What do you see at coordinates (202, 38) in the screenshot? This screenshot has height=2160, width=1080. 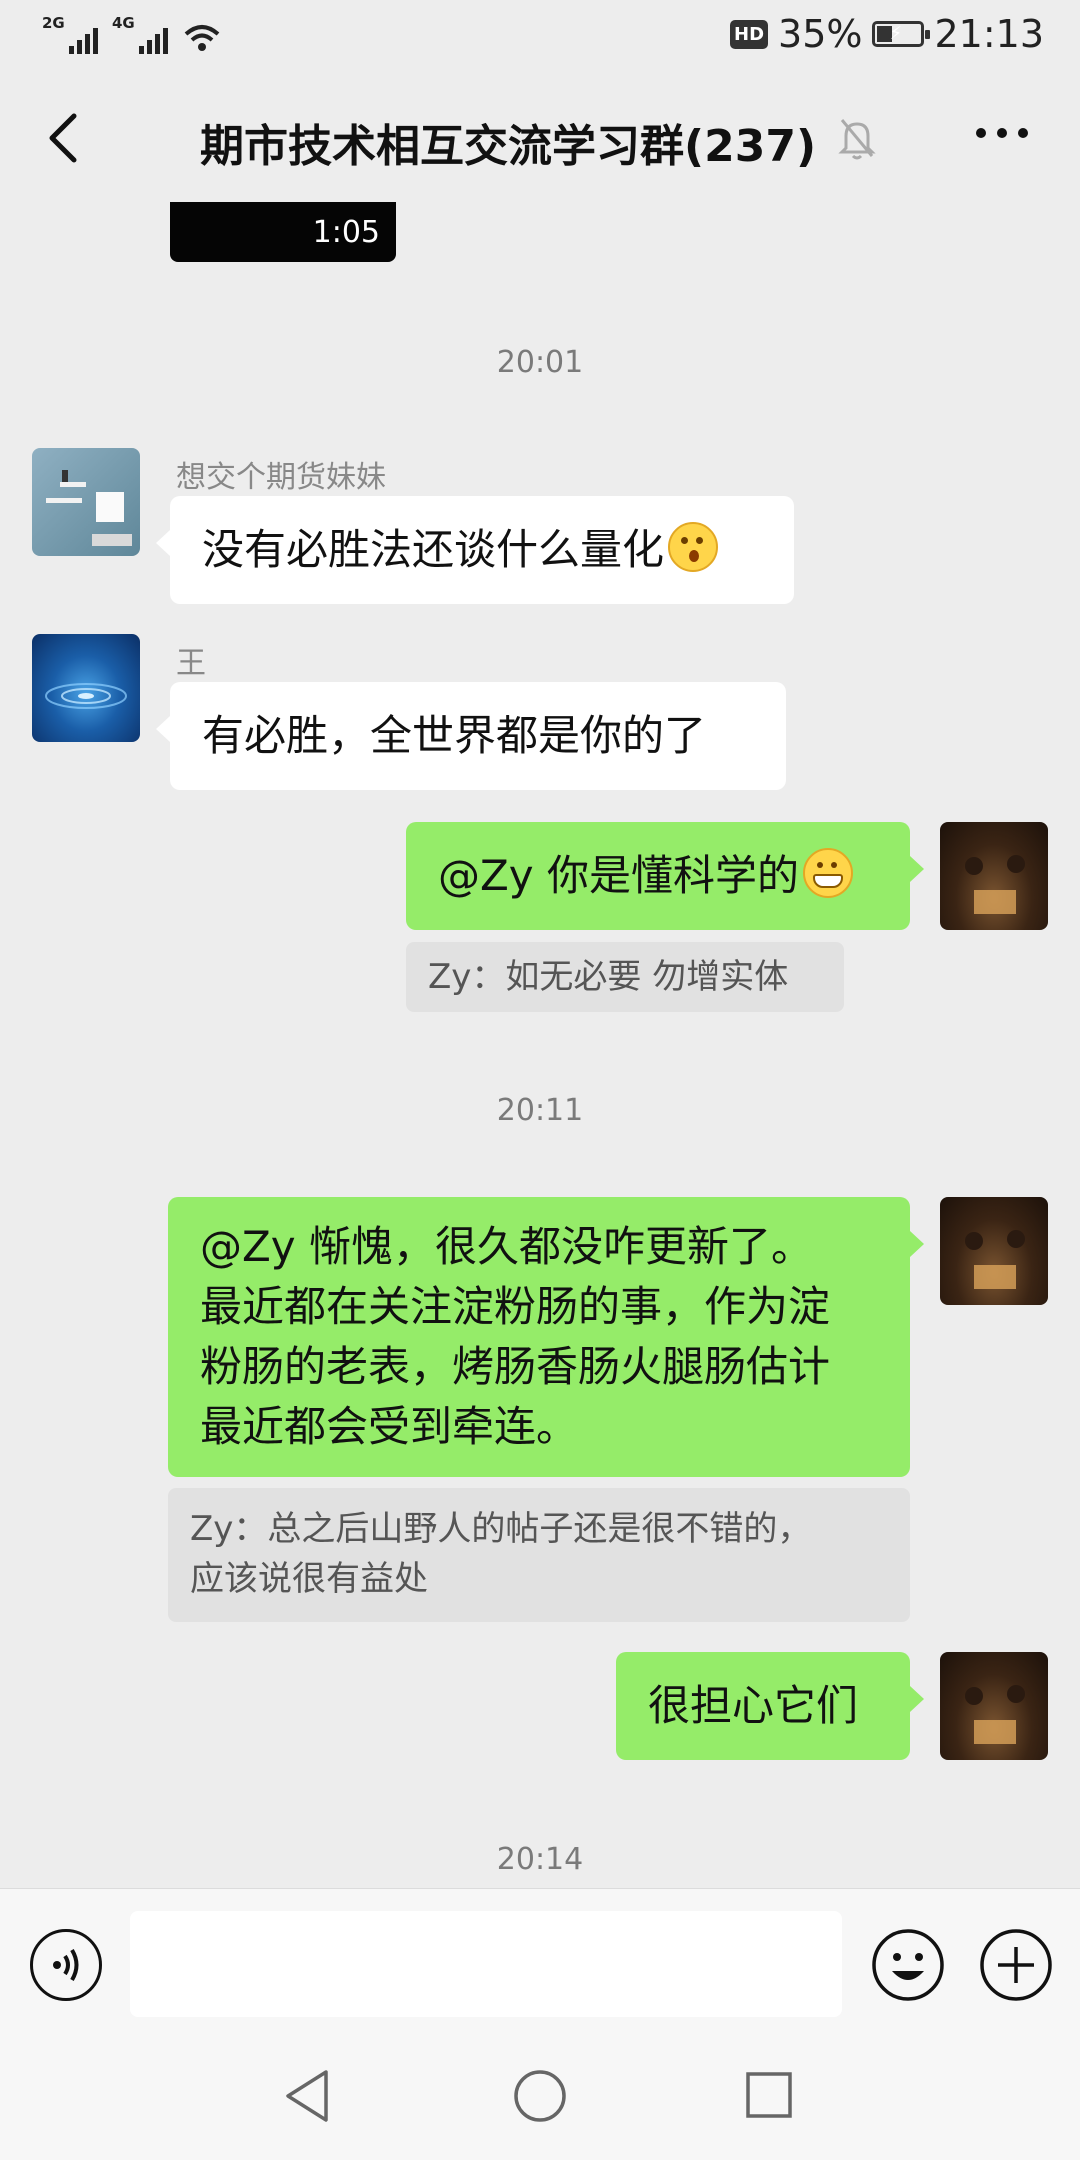 I see `wifi-icon` at bounding box center [202, 38].